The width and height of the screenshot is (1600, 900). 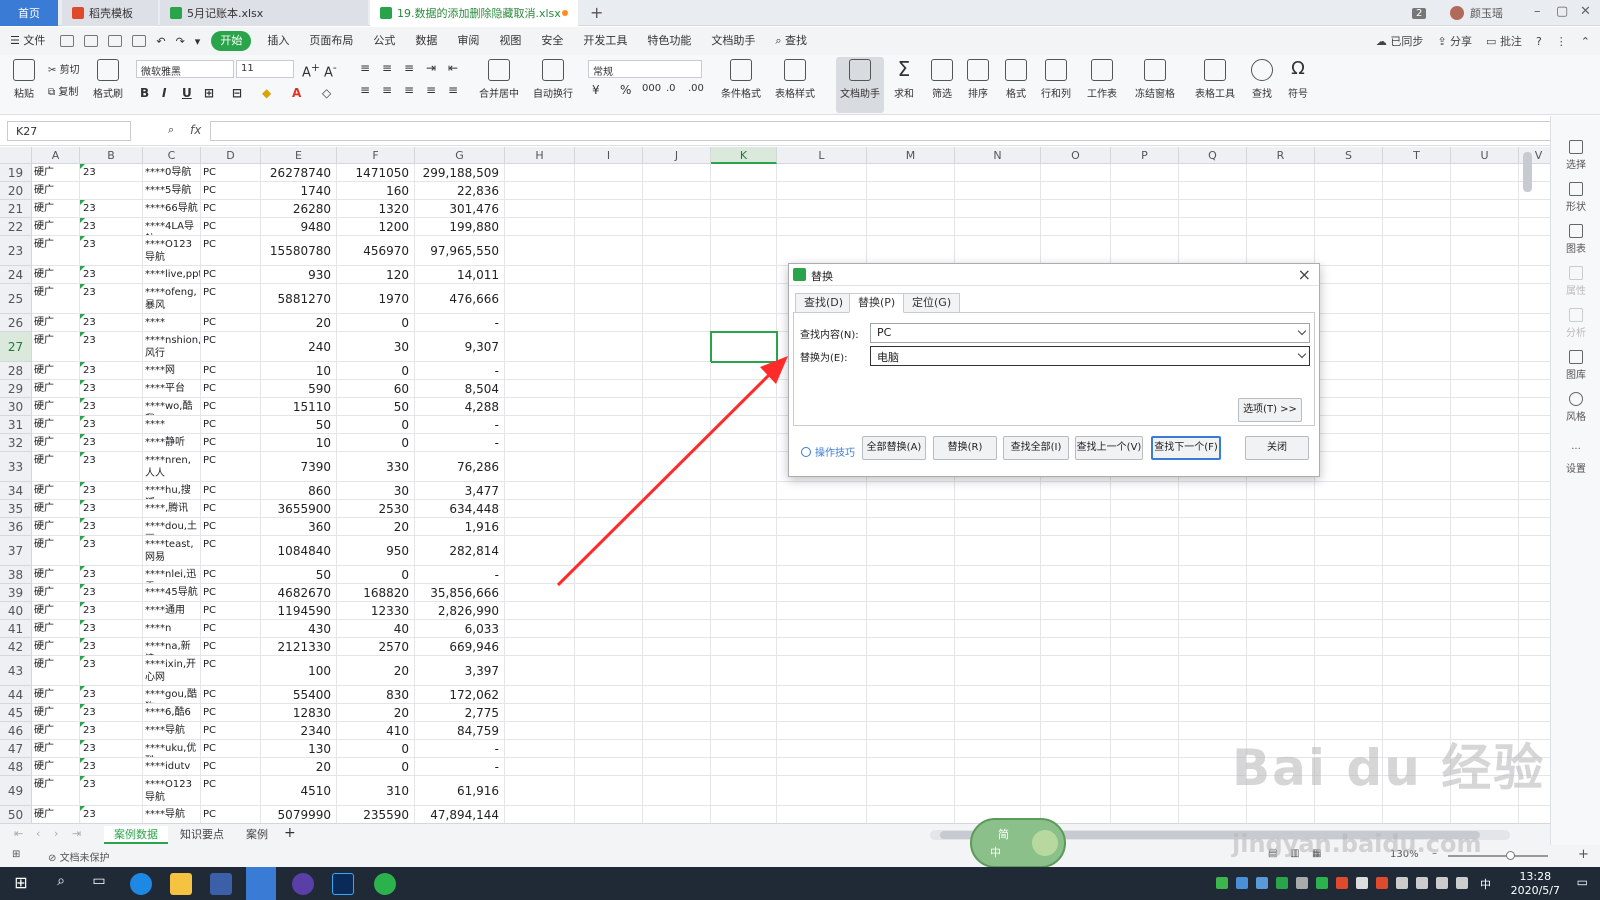 What do you see at coordinates (264, 13) in the screenshot?
I see `tab-workbook-may: 5月记账本.xlsx` at bounding box center [264, 13].